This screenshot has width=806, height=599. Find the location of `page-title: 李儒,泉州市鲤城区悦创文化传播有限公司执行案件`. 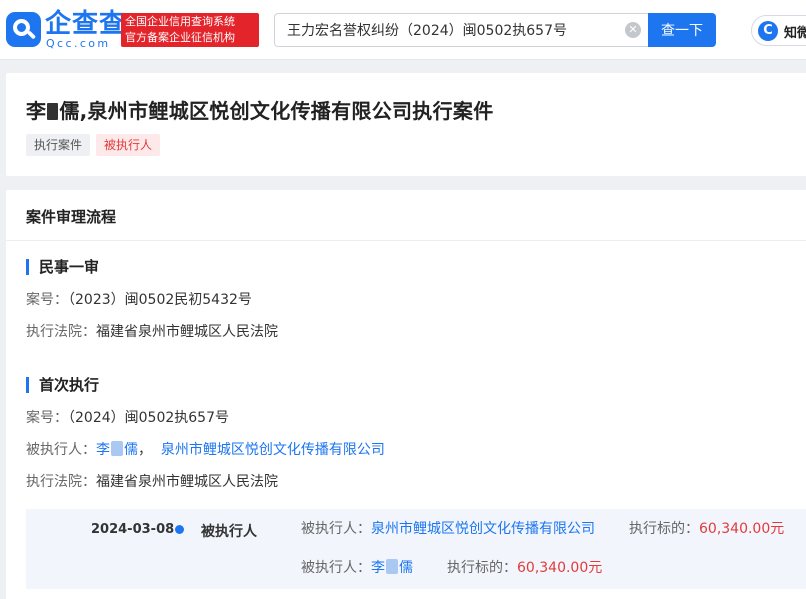

page-title: 李儒,泉州市鲤城区悦创文化传播有限公司执行案件 is located at coordinates (260, 109).